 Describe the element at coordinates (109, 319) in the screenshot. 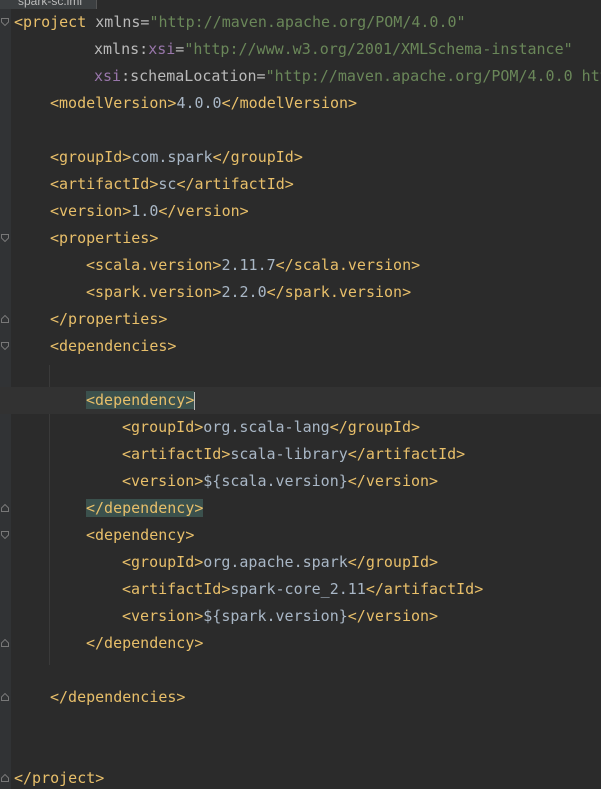

I see `xml-tag: </properties>` at that location.